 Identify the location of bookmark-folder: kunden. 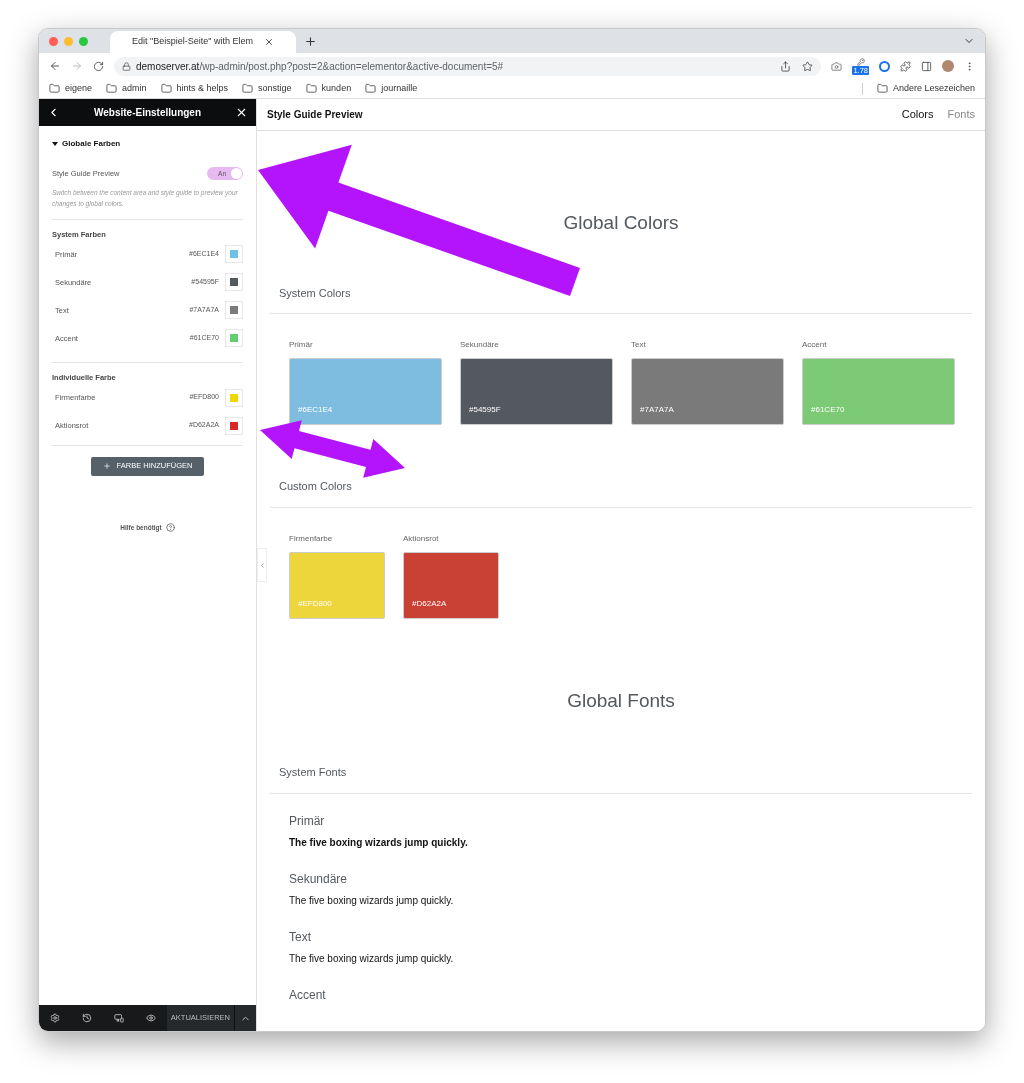
(328, 88).